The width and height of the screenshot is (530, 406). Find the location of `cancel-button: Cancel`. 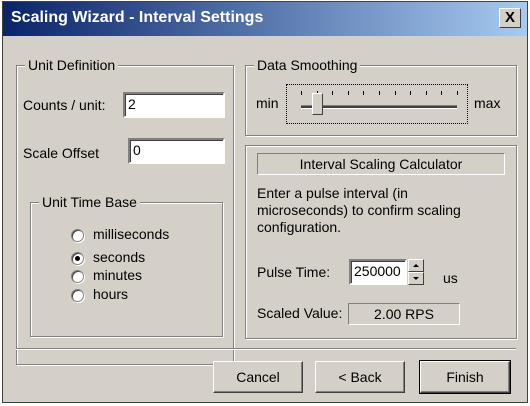

cancel-button: Cancel is located at coordinates (258, 377).